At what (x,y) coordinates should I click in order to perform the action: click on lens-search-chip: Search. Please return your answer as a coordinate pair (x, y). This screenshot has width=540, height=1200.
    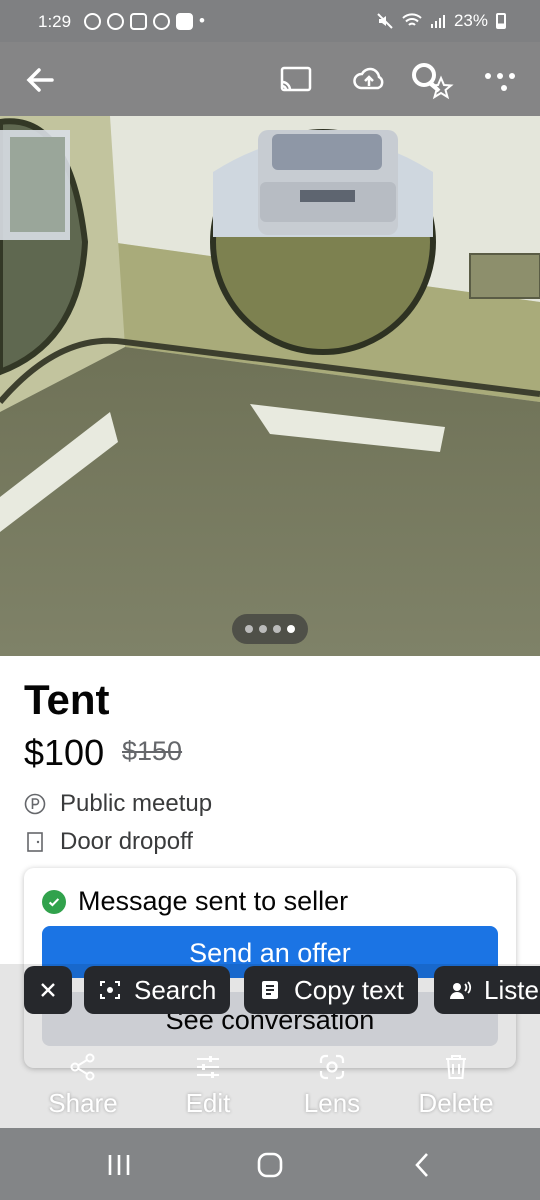
    Looking at the image, I should click on (157, 990).